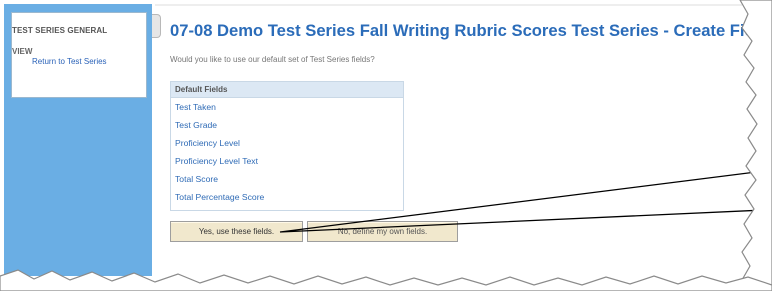 The width and height of the screenshot is (772, 291). What do you see at coordinates (216, 161) in the screenshot?
I see `field-proficiency-level-text: Proficiency Level Text` at bounding box center [216, 161].